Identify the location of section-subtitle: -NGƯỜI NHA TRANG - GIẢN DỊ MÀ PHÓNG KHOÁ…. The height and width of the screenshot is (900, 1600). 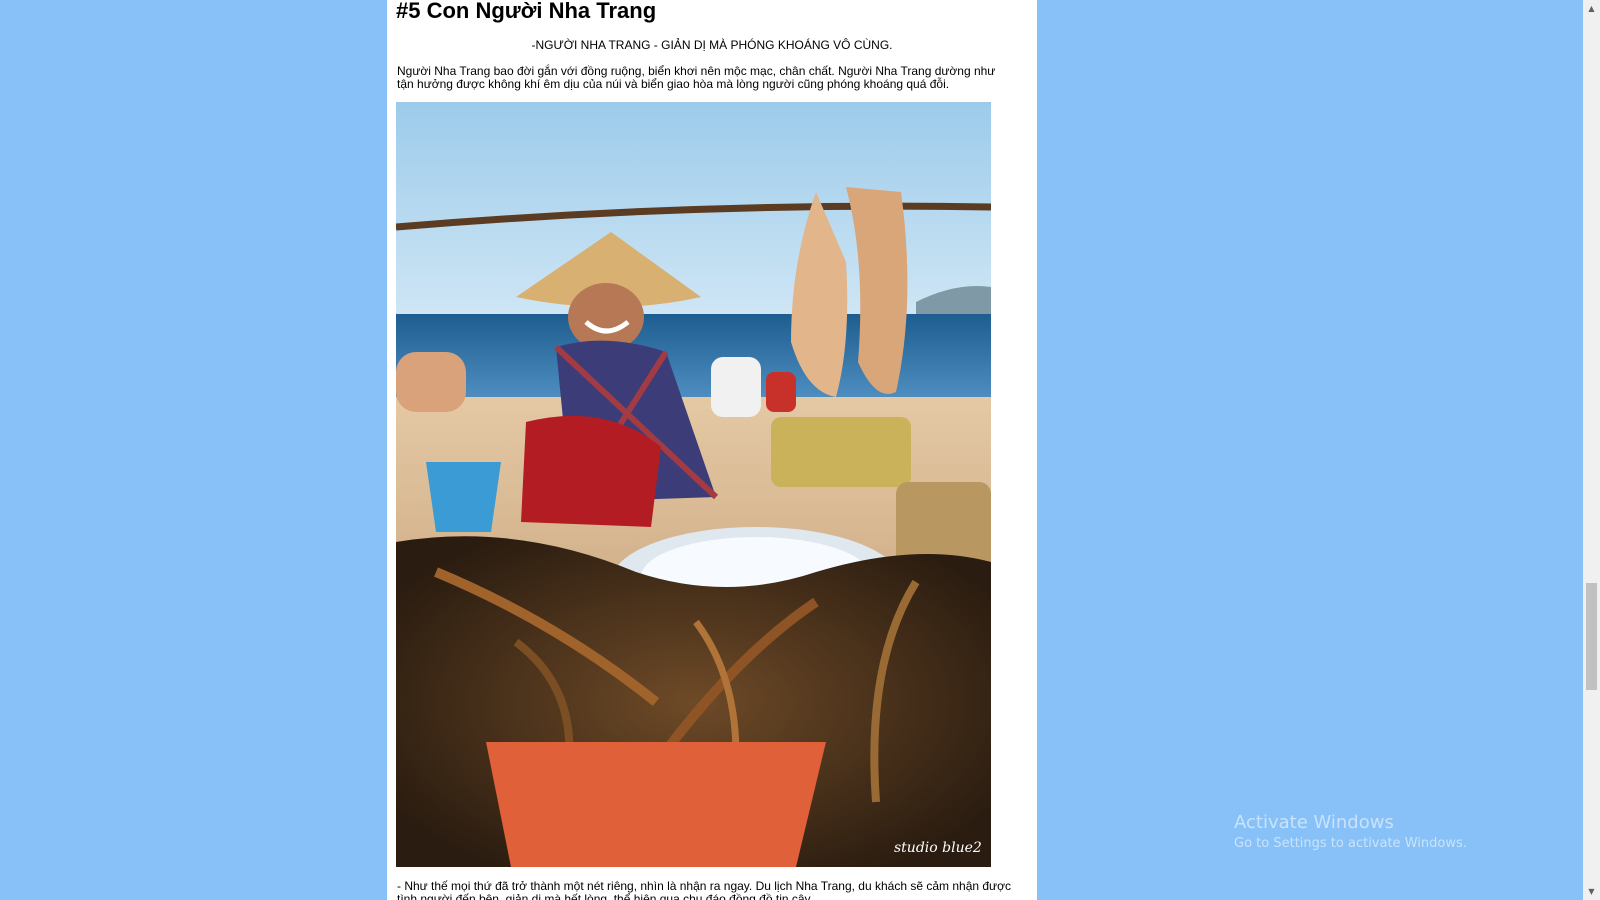
(712, 45).